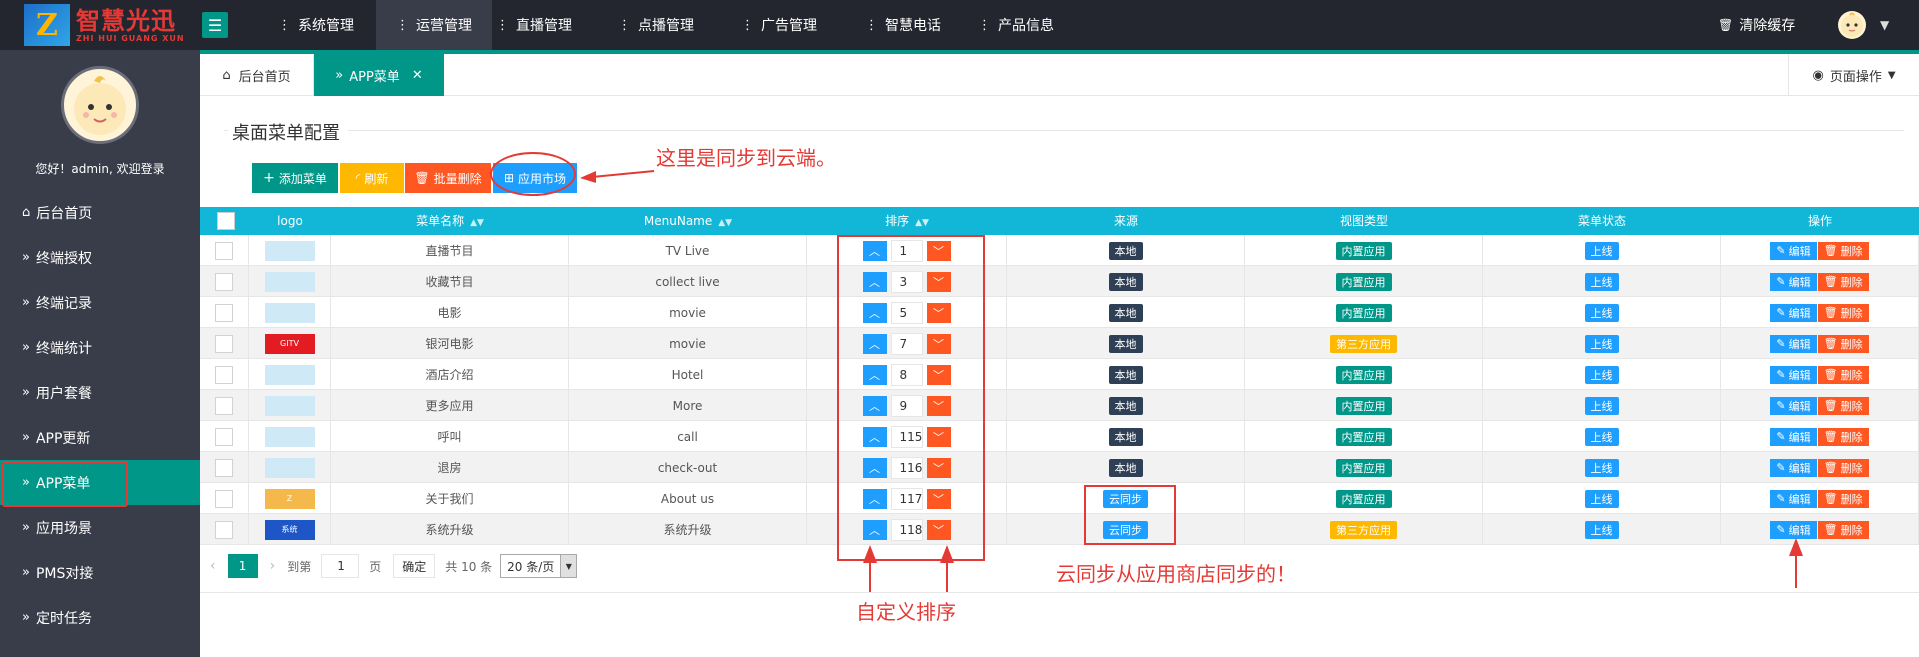  I want to click on pager-divider, so click(1059, 592).